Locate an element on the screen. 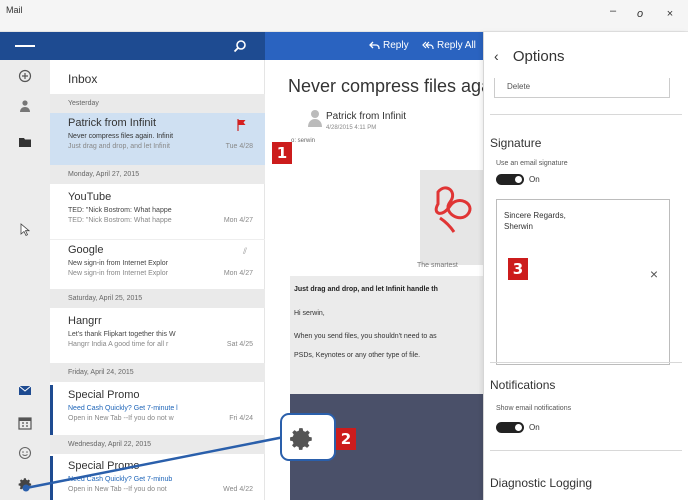  mail-icon is located at coordinates (25, 390).